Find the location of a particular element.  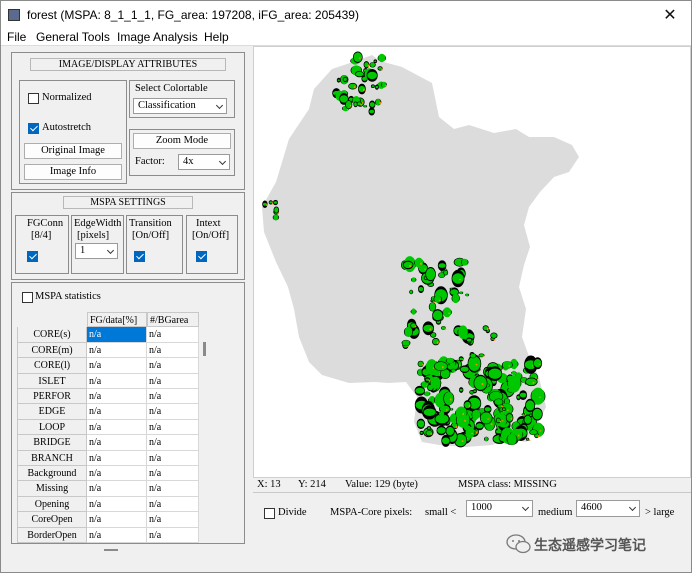

table-row: LOOP n/a n/a is located at coordinates (109, 427).